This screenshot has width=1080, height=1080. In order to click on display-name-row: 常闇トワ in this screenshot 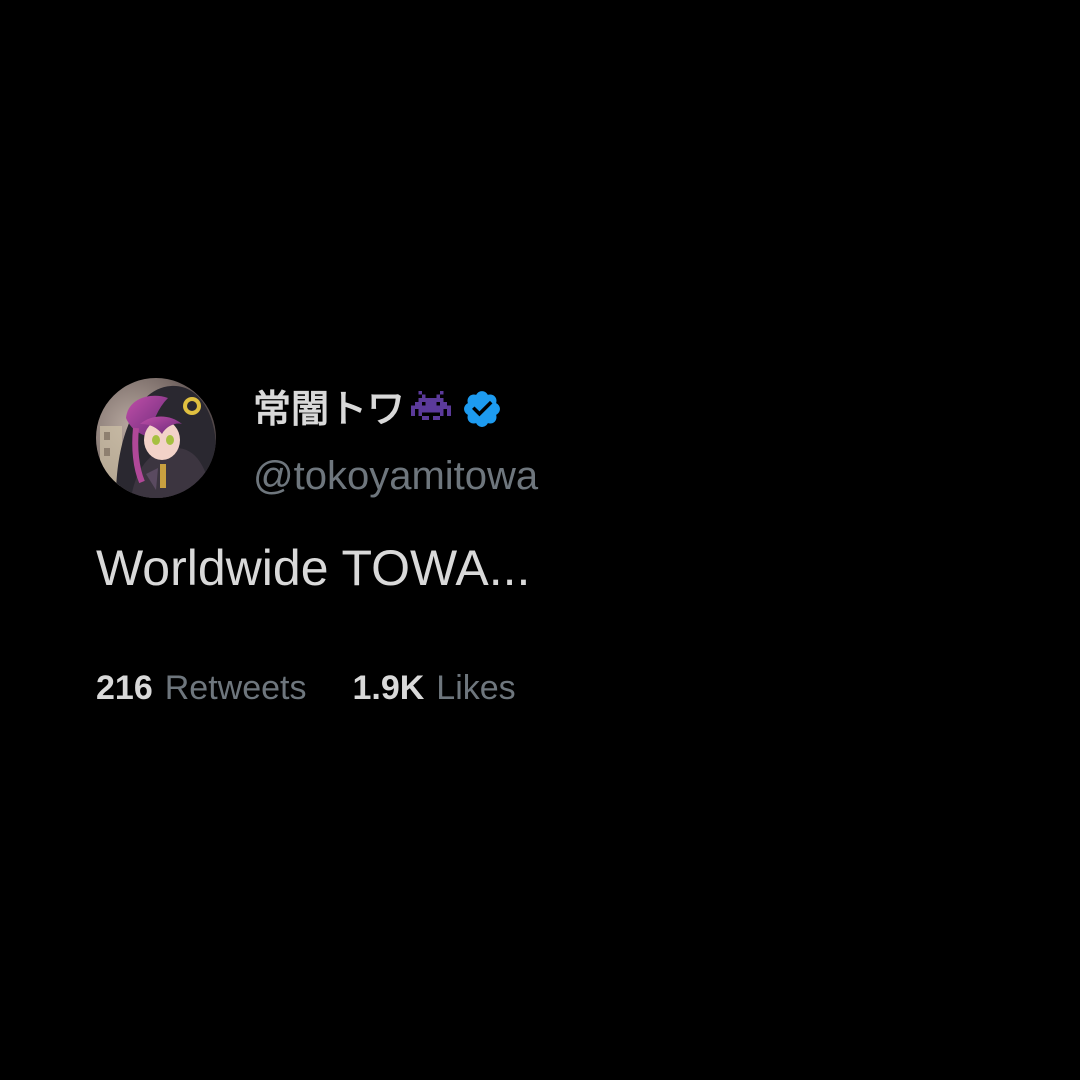, I will do `click(395, 409)`.